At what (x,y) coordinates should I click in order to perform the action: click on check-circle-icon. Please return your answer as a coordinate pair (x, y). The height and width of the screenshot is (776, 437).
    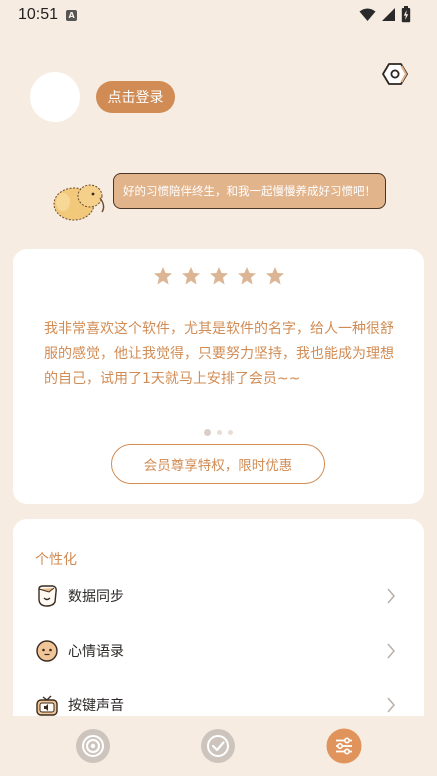
    Looking at the image, I should click on (218, 746).